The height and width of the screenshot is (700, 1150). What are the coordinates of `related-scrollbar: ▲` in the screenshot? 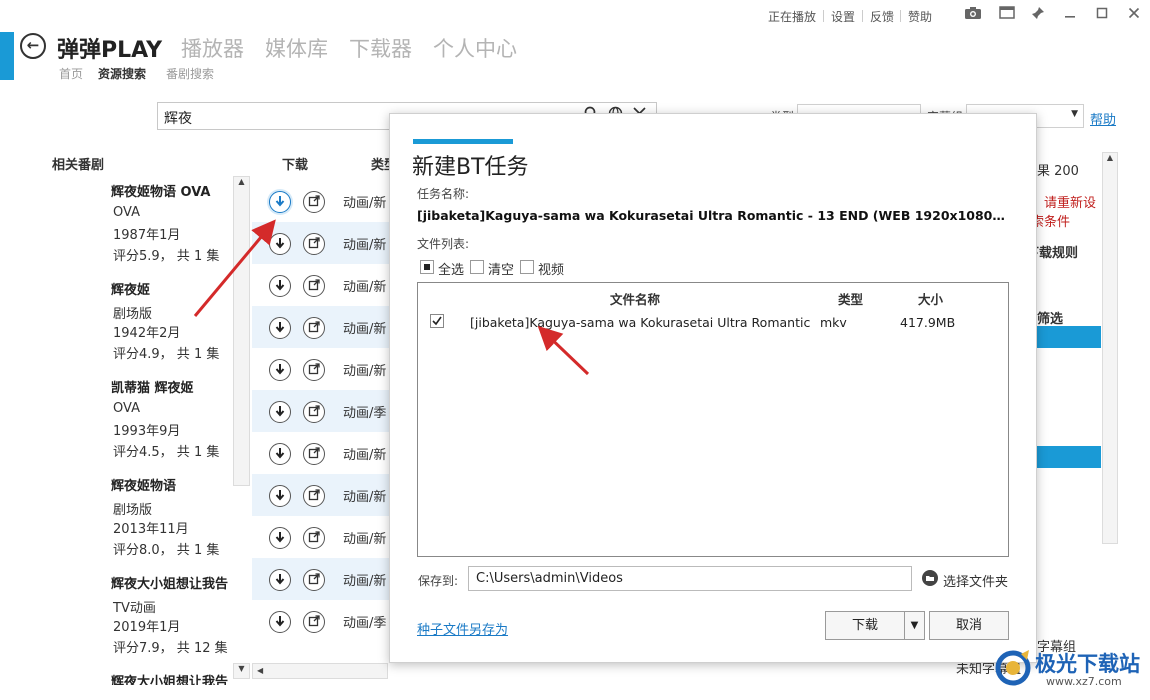 It's located at (241, 331).